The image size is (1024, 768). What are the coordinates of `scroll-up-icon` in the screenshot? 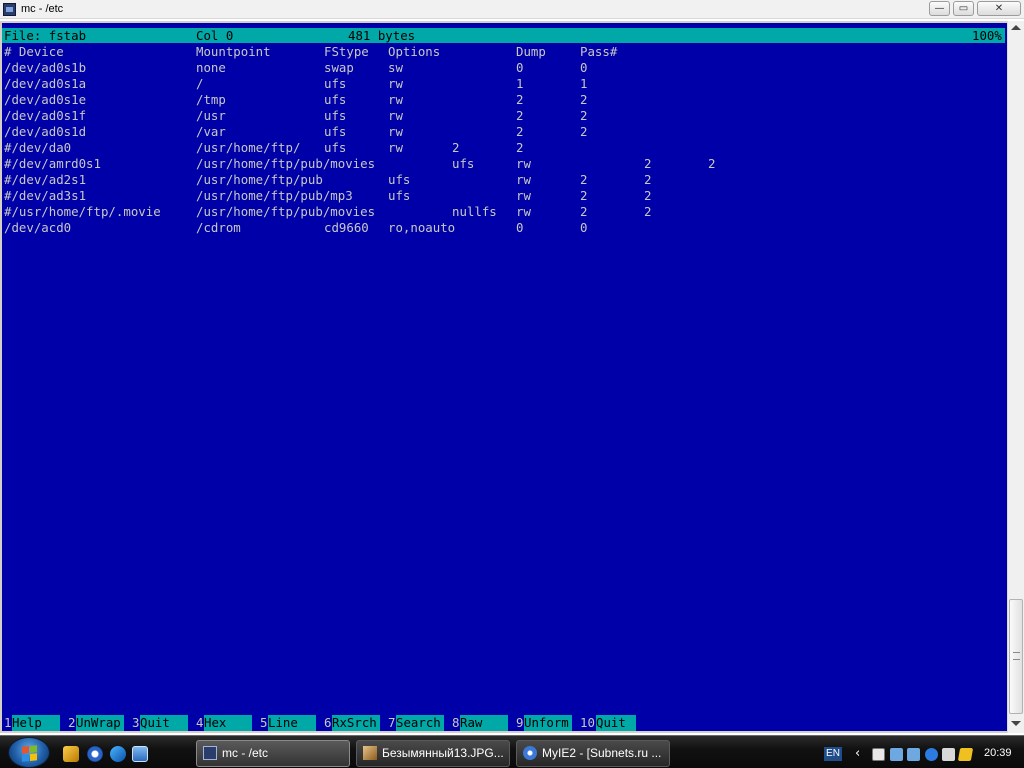 It's located at (1016, 27).